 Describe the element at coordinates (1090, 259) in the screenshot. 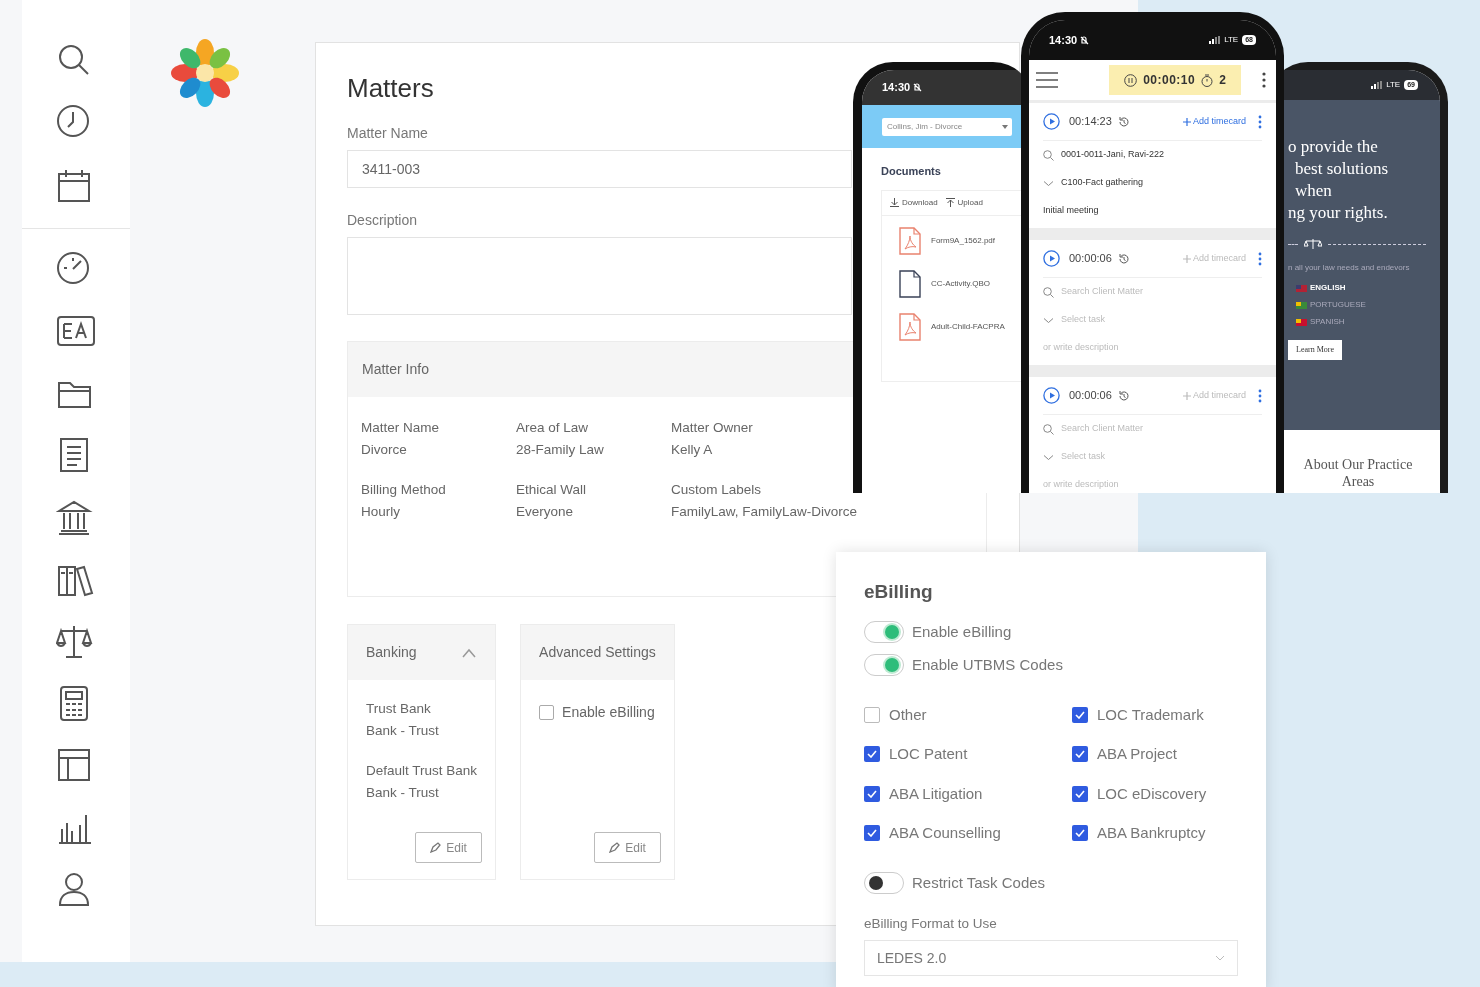

I see `elapsed-time: 00:00:06` at that location.